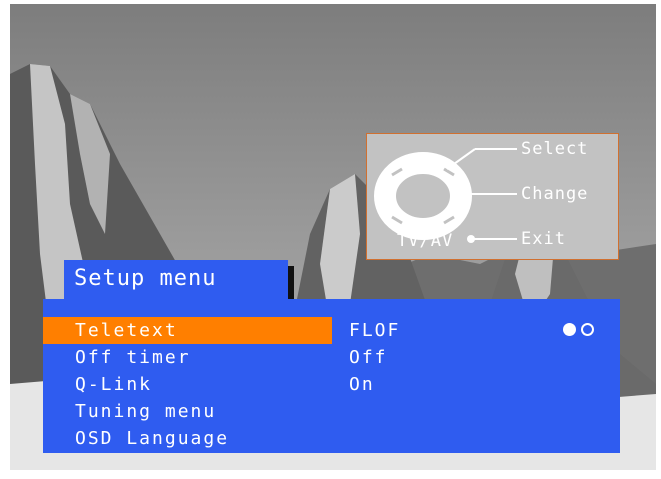 The height and width of the screenshot is (479, 661). What do you see at coordinates (569, 329) in the screenshot?
I see `filled-dot-icon` at bounding box center [569, 329].